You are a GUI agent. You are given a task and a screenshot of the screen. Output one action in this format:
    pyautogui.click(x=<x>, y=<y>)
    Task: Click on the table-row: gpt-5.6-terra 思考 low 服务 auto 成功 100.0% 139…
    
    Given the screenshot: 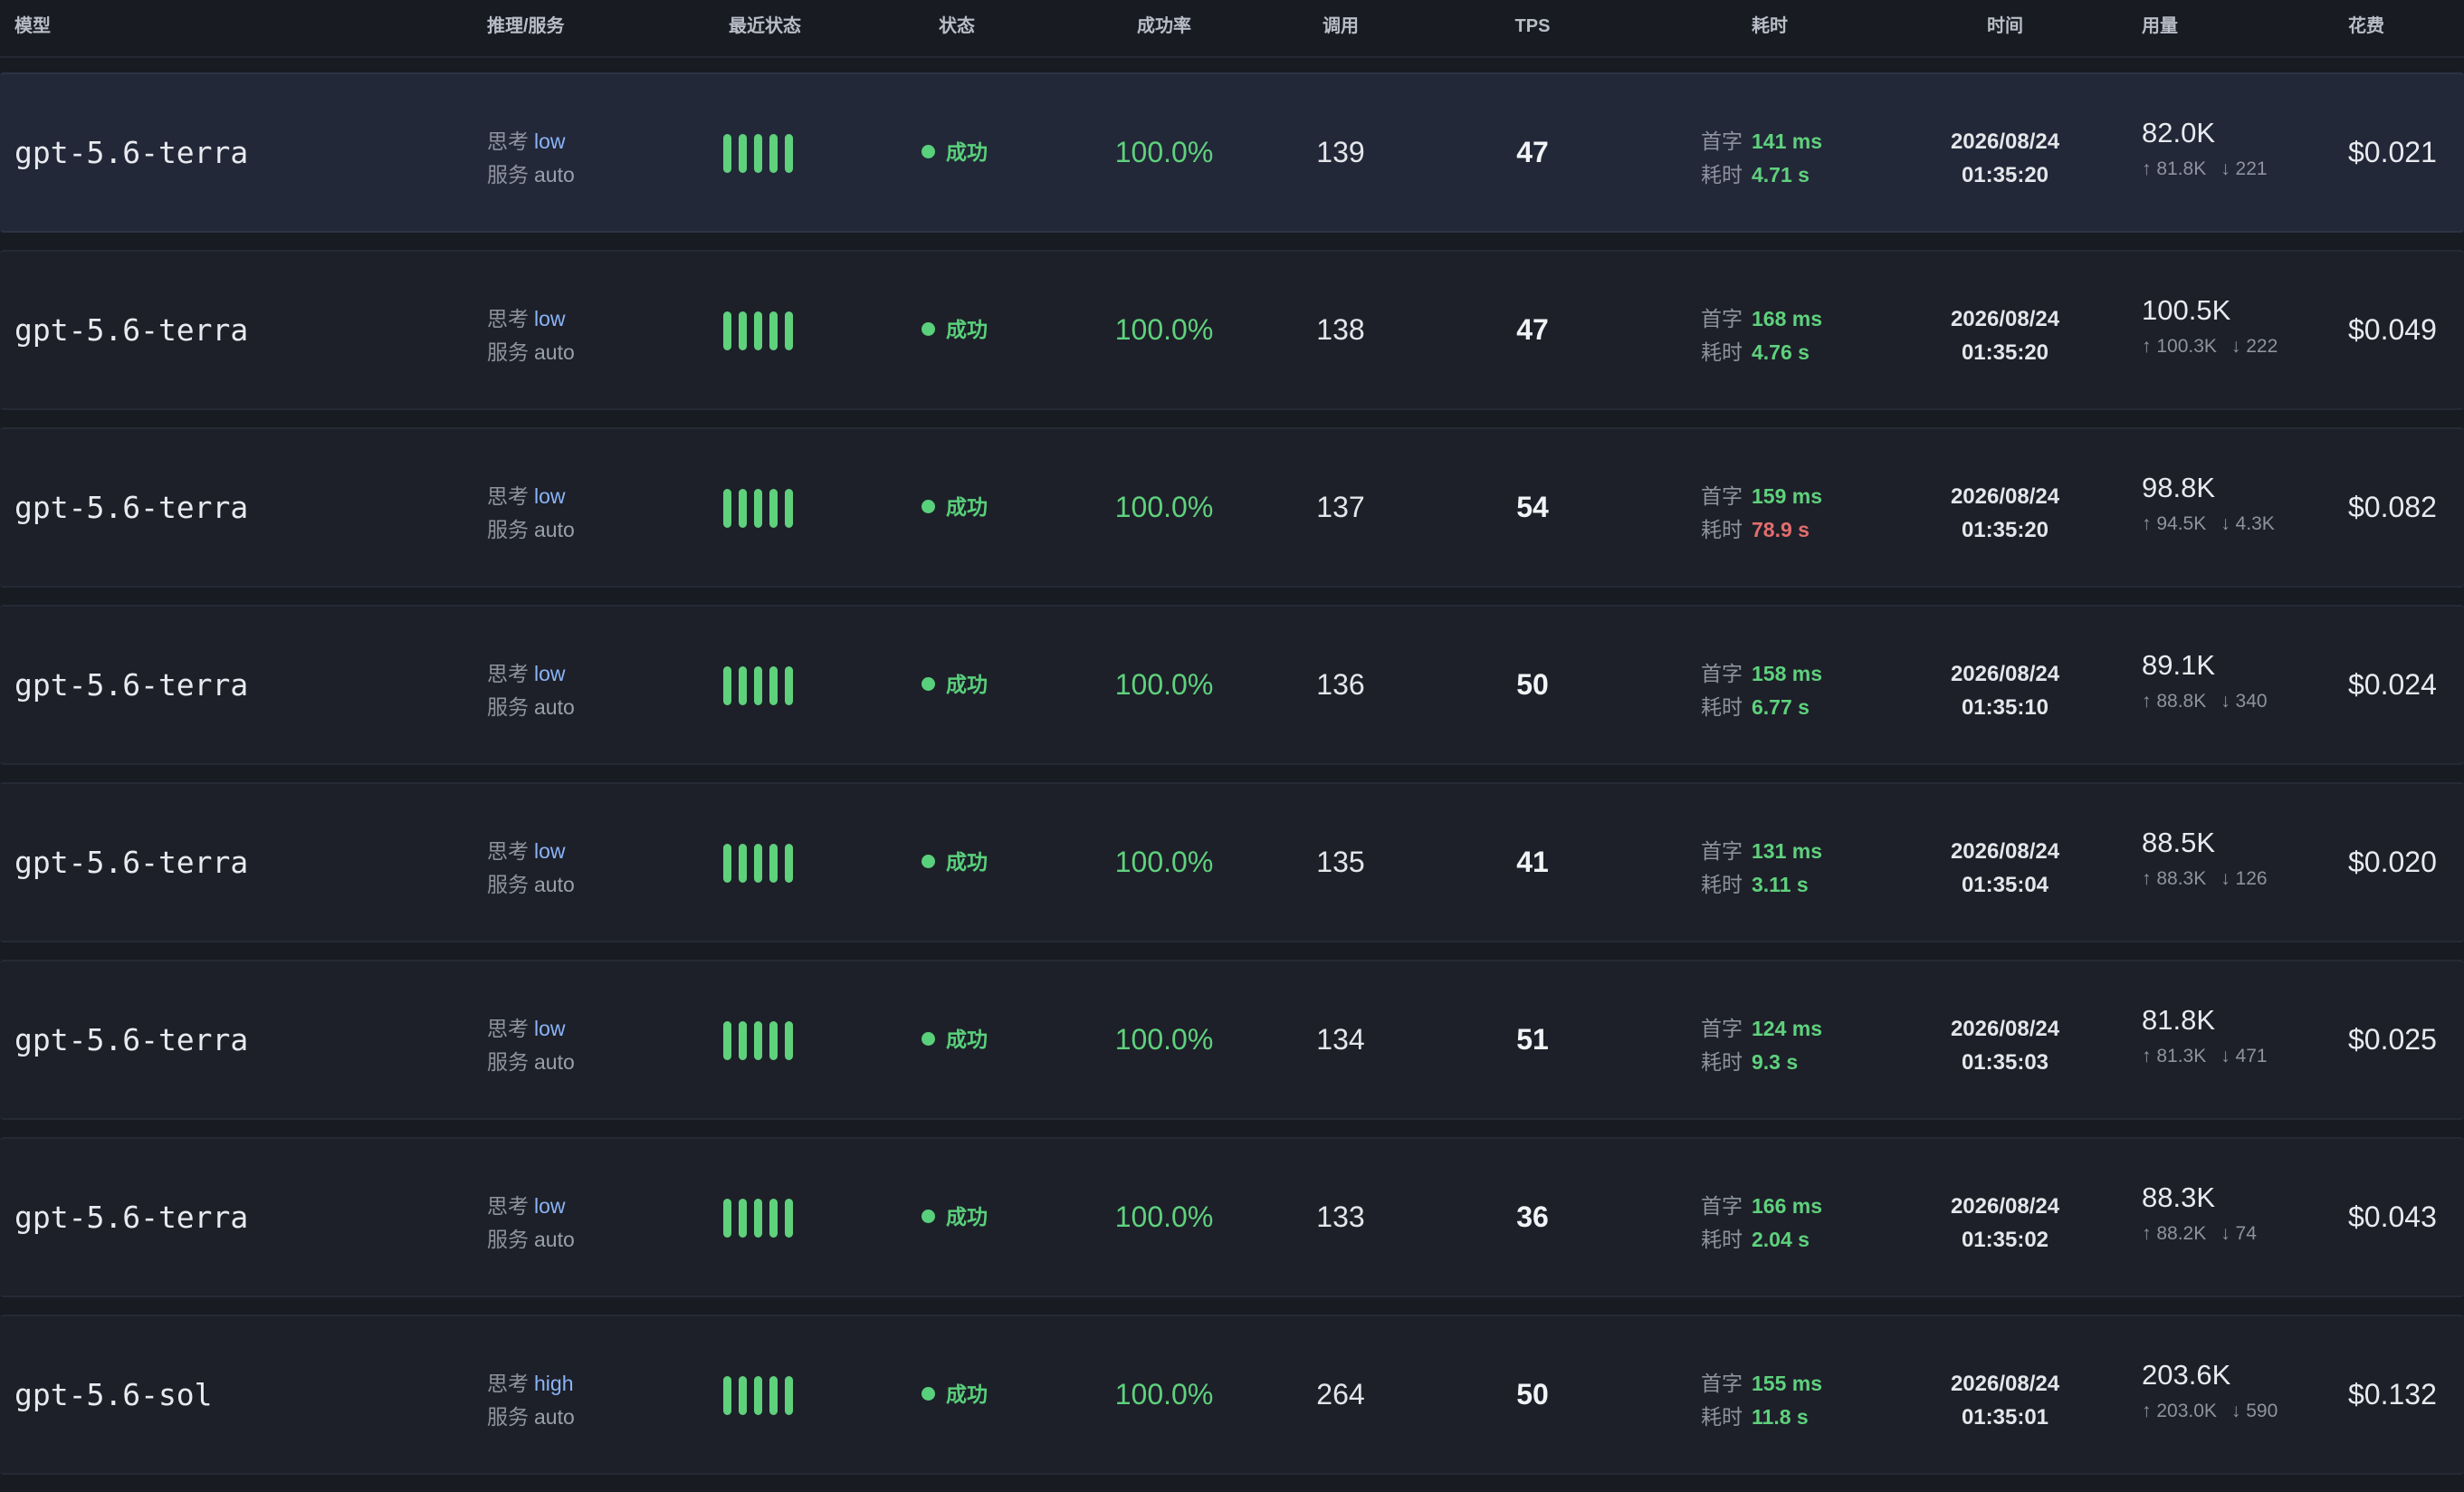 What is the action you would take?
    pyautogui.click(x=1232, y=152)
    